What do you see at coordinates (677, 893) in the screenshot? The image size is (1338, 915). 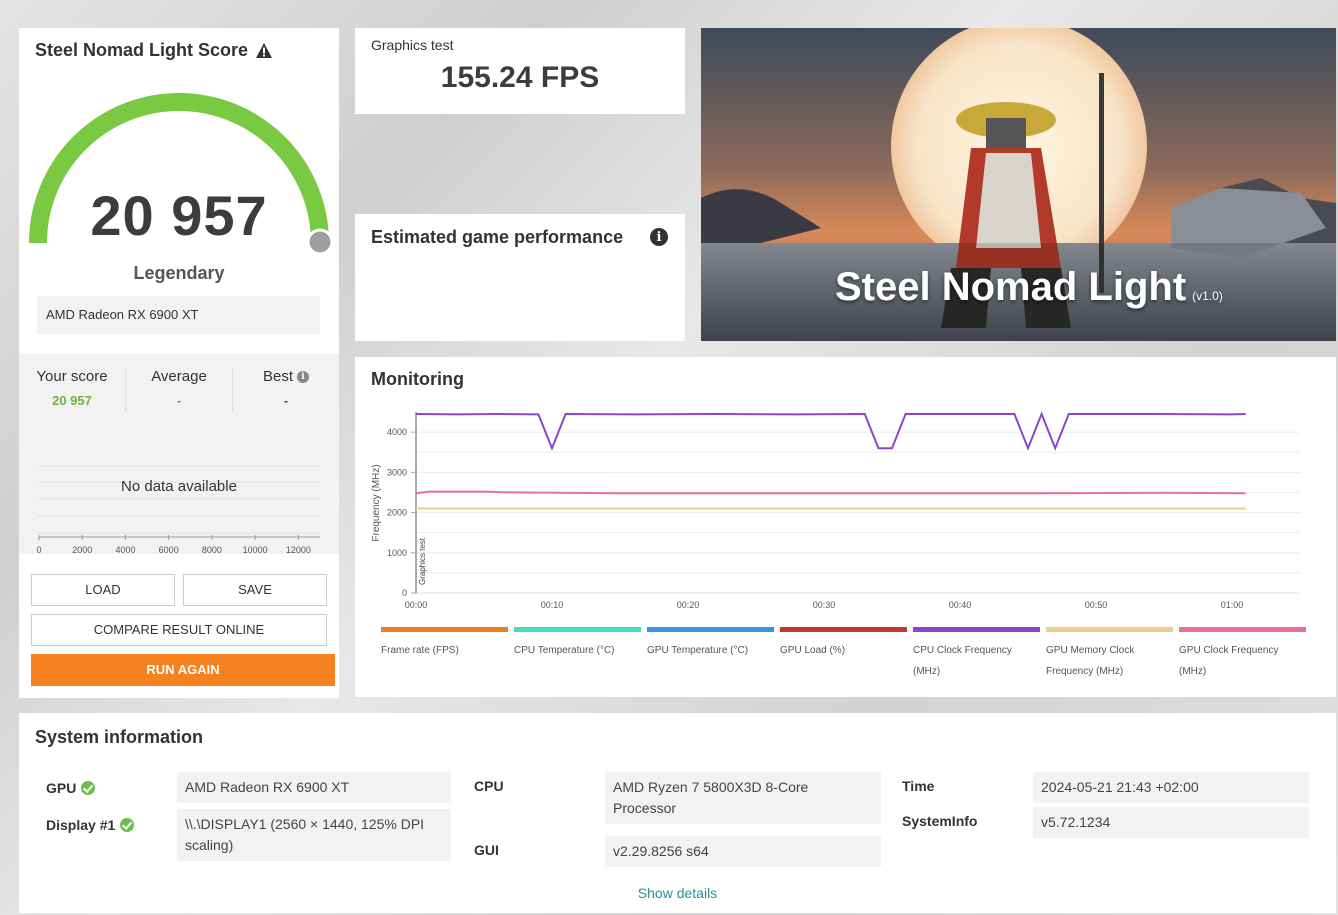 I see `show-details-link: Show details` at bounding box center [677, 893].